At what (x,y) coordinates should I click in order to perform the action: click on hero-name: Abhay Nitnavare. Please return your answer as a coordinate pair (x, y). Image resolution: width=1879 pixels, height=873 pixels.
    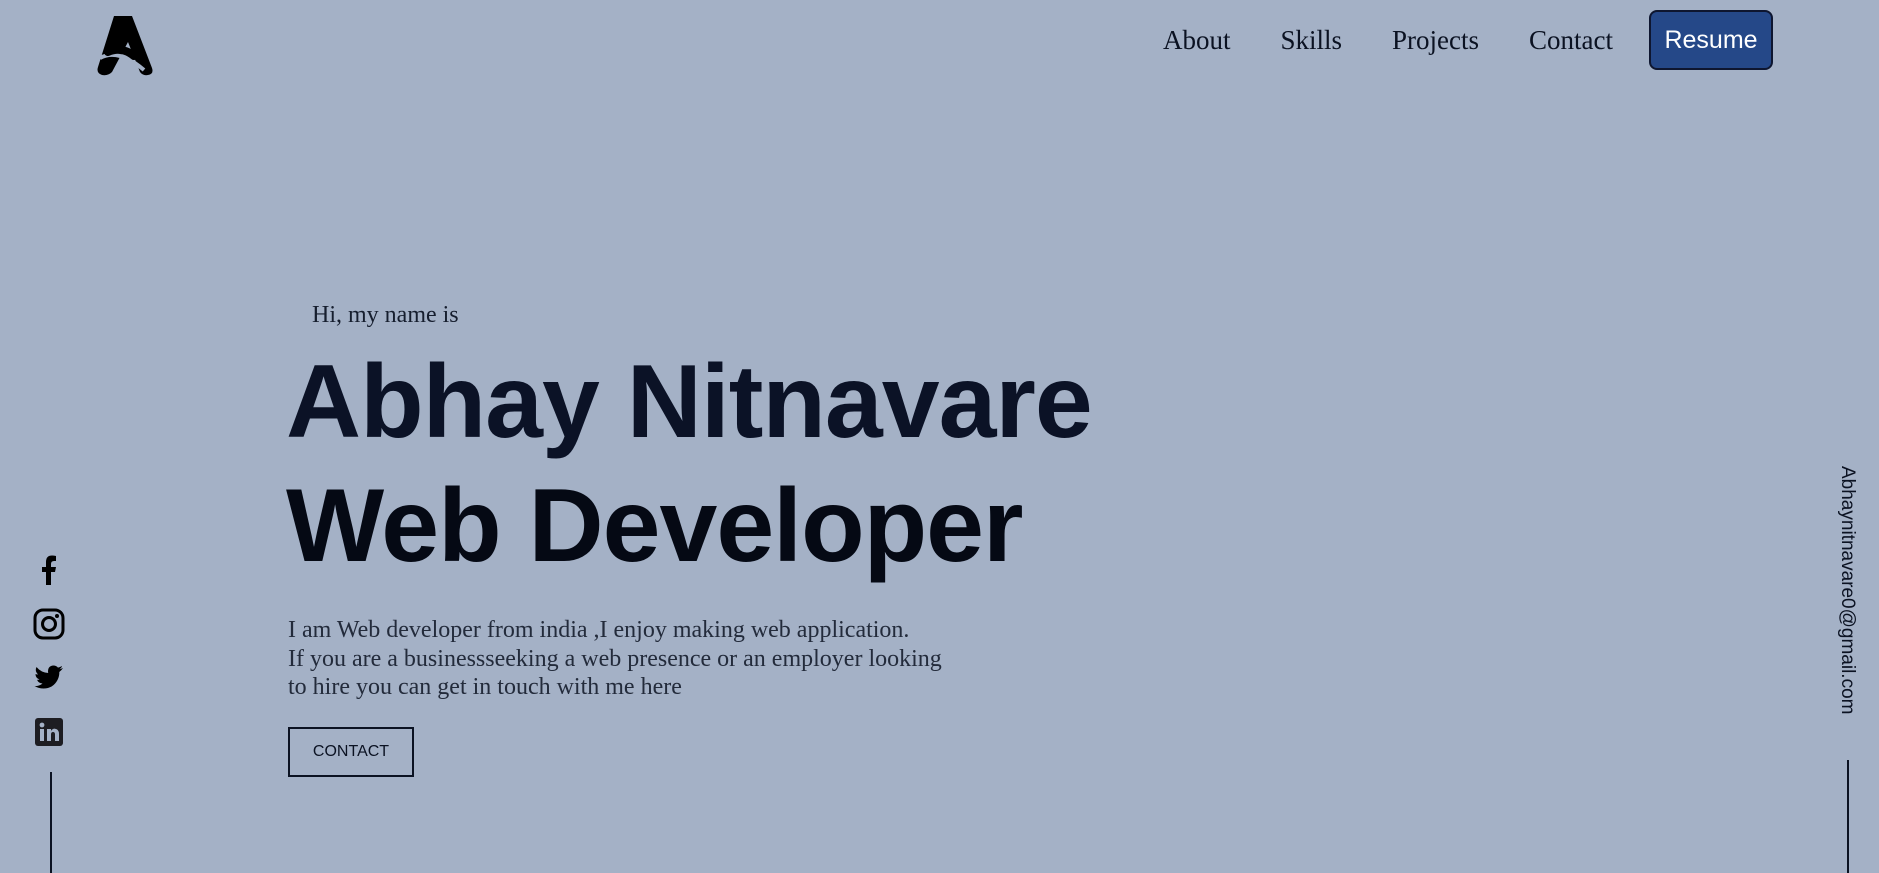
    Looking at the image, I should click on (689, 402).